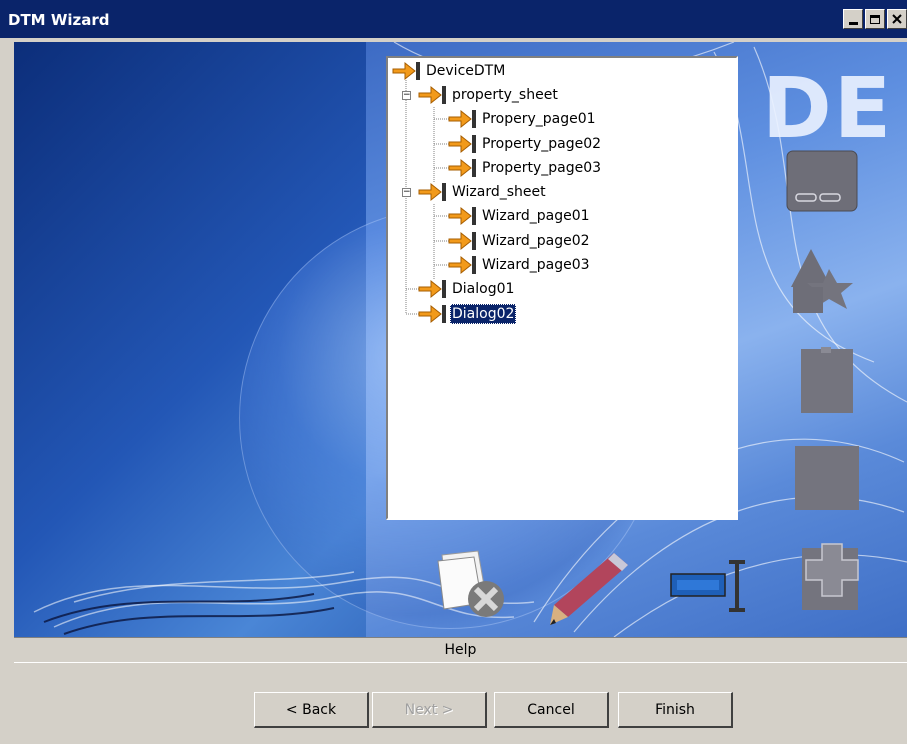  Describe the element at coordinates (551, 710) in the screenshot. I see `cancel-button: Cancel` at that location.